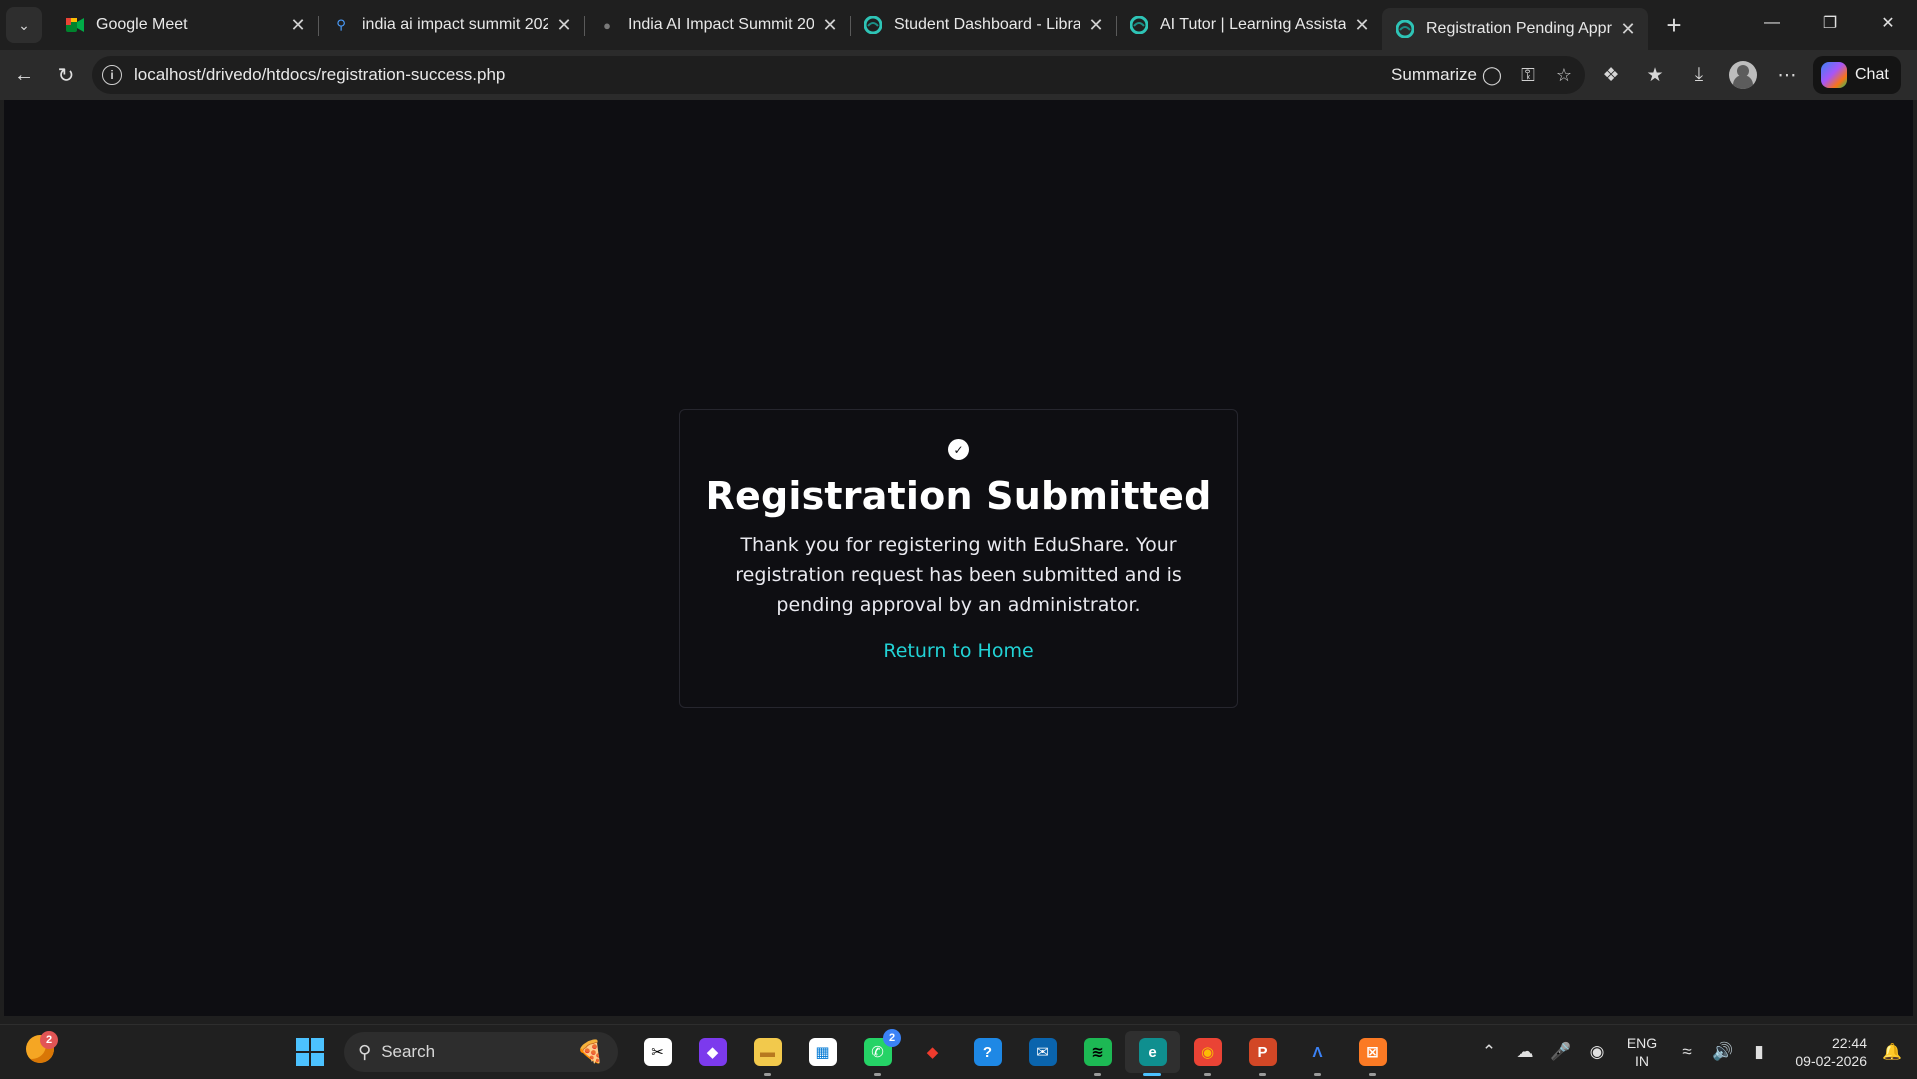 The width and height of the screenshot is (1917, 1079). I want to click on taskbar-app-xampp: ⊠, so click(1372, 1053).